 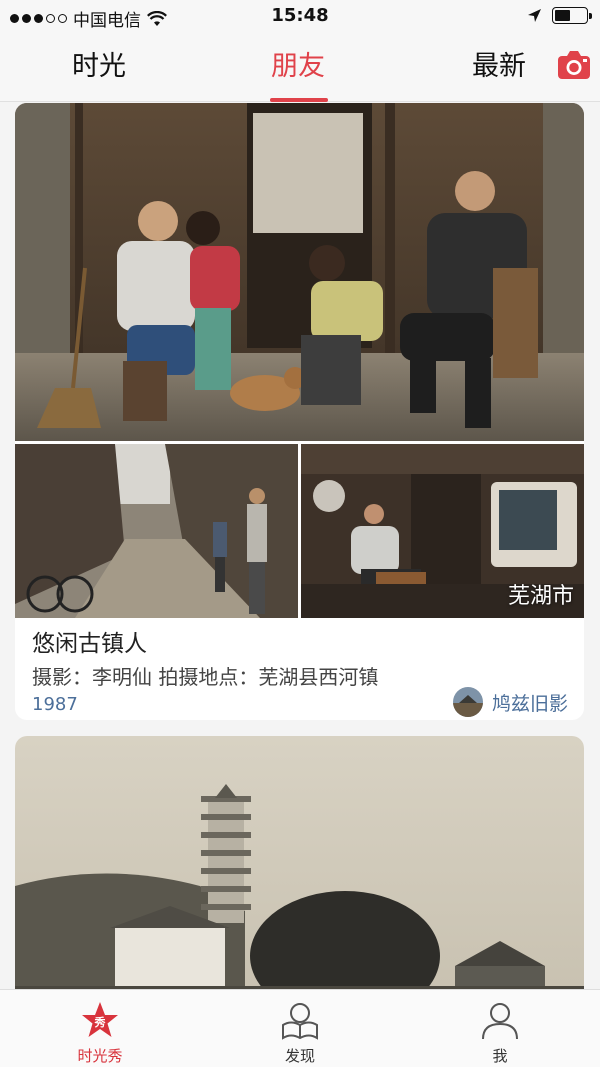 What do you see at coordinates (572, 15) in the screenshot?
I see `battery-icon` at bounding box center [572, 15].